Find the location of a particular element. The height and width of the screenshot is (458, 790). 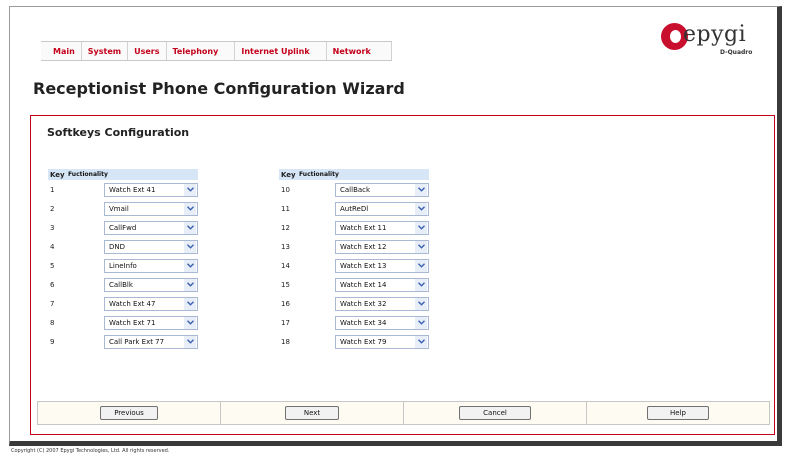

epygi-logo: epygi D-Quadro is located at coordinates (711, 40).